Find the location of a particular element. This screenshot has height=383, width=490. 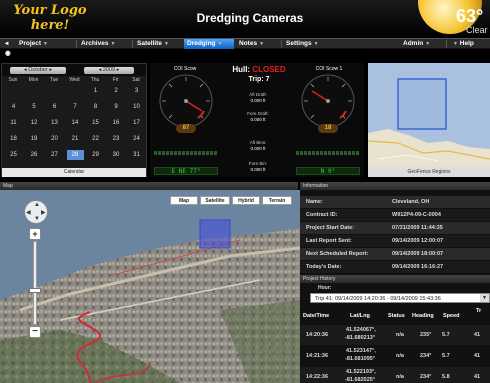

calendar-day: 10 is located at coordinates (136, 107).